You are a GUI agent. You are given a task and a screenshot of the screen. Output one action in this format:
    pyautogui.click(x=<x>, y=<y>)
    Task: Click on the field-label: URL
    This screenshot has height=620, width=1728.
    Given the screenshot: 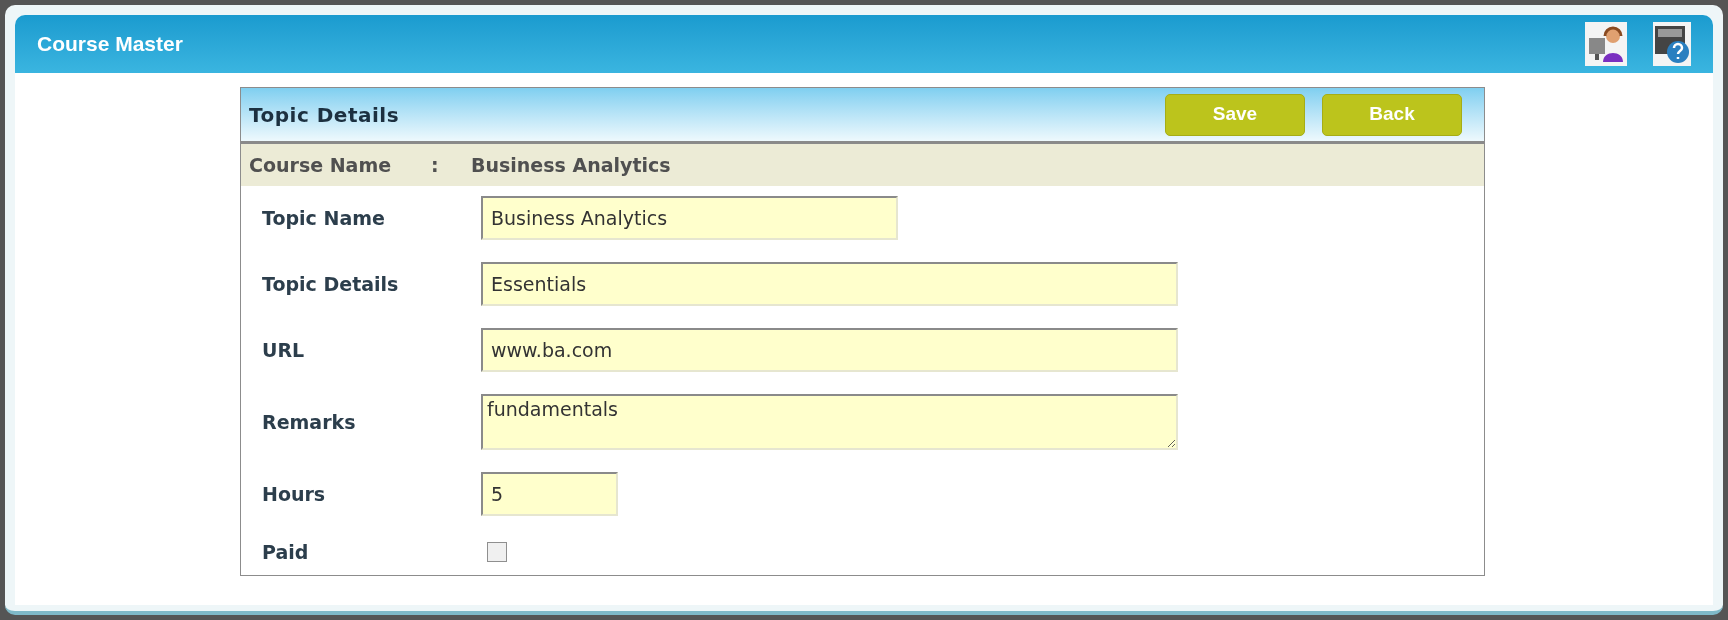 What is the action you would take?
    pyautogui.click(x=284, y=350)
    